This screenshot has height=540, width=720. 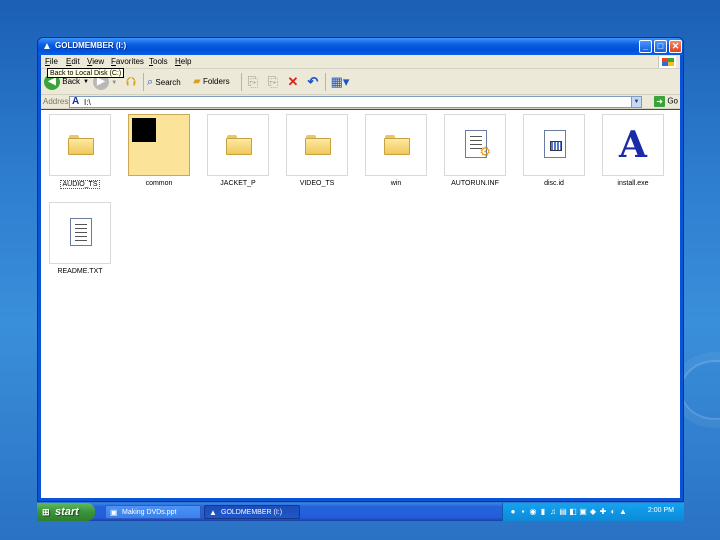 I want to click on go-arrow-icon: ➜, so click(x=660, y=101).